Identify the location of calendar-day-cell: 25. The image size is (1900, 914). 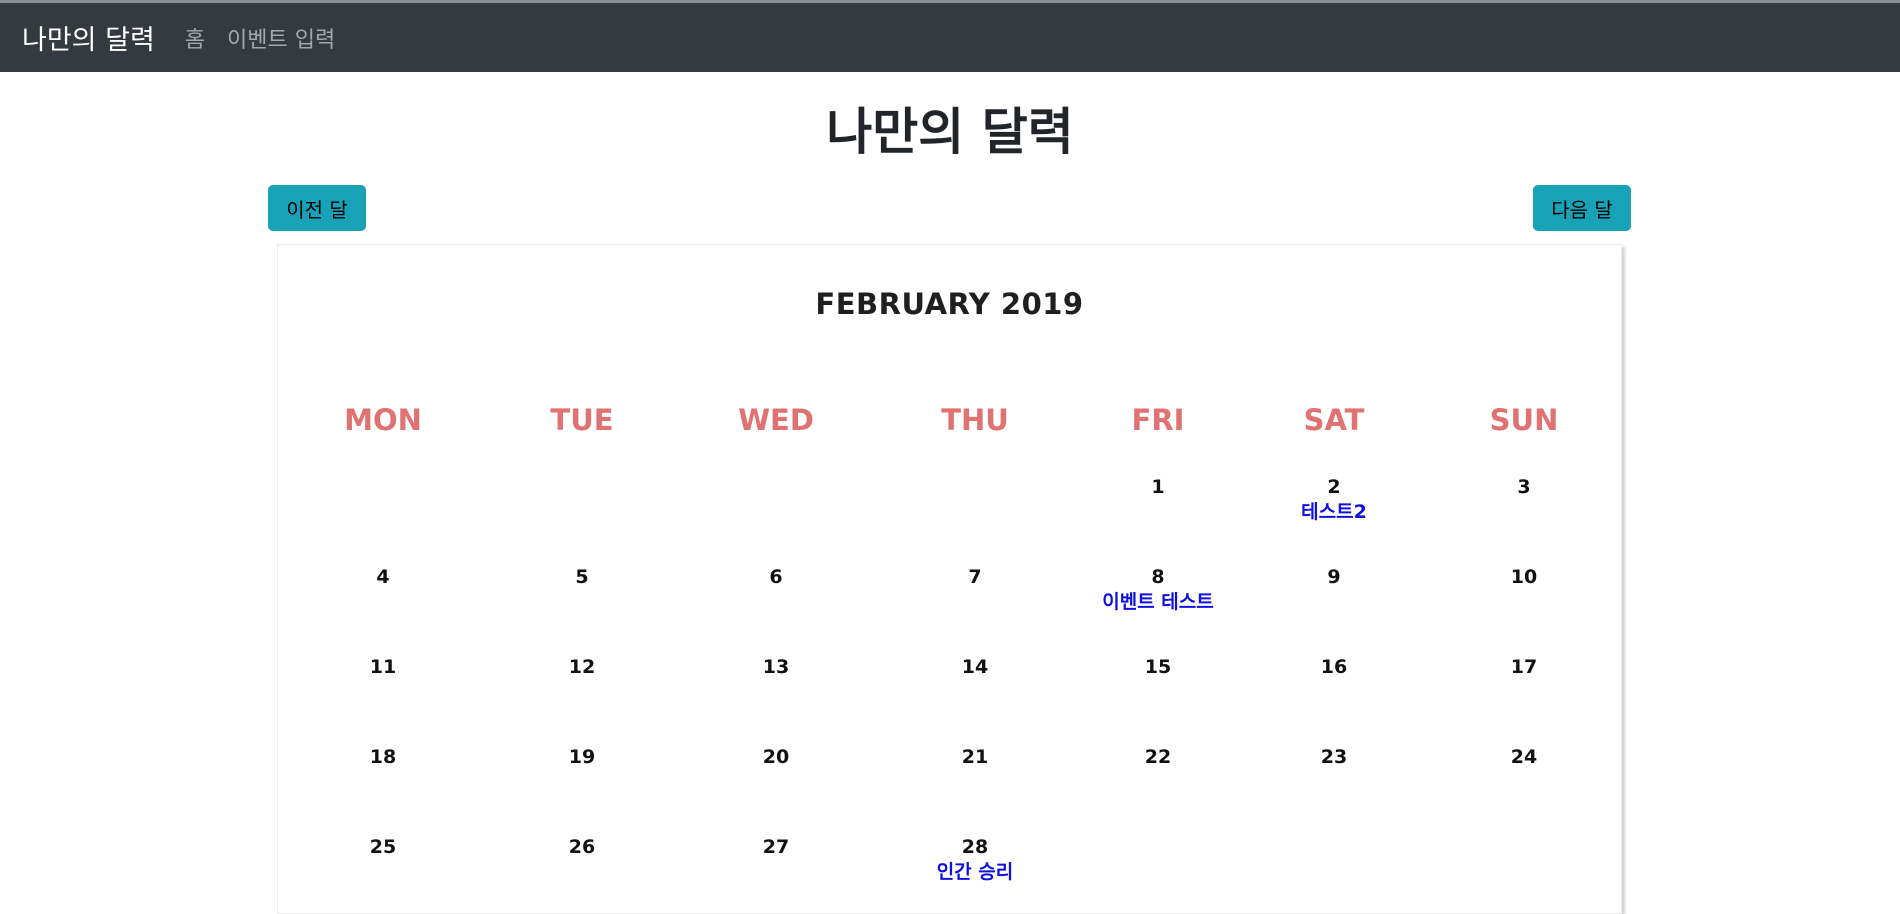
(383, 847).